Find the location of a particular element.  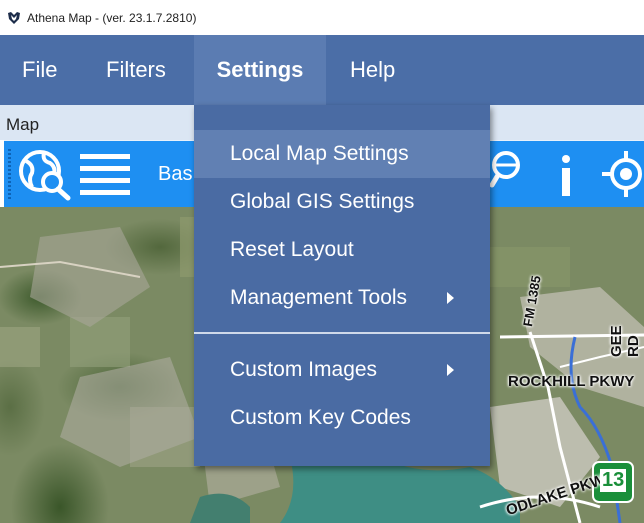

magnifier-icon is located at coordinates (510, 175).